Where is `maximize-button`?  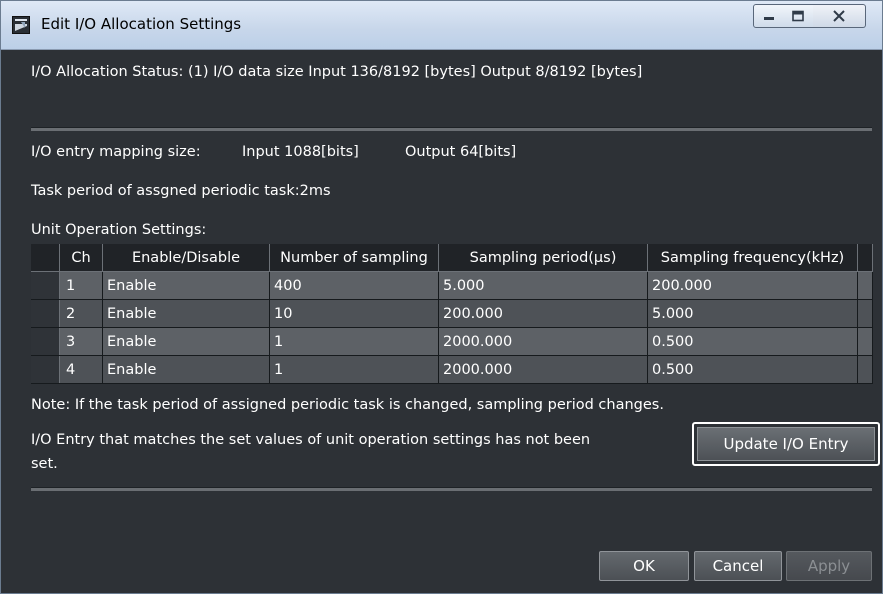 maximize-button is located at coordinates (798, 16).